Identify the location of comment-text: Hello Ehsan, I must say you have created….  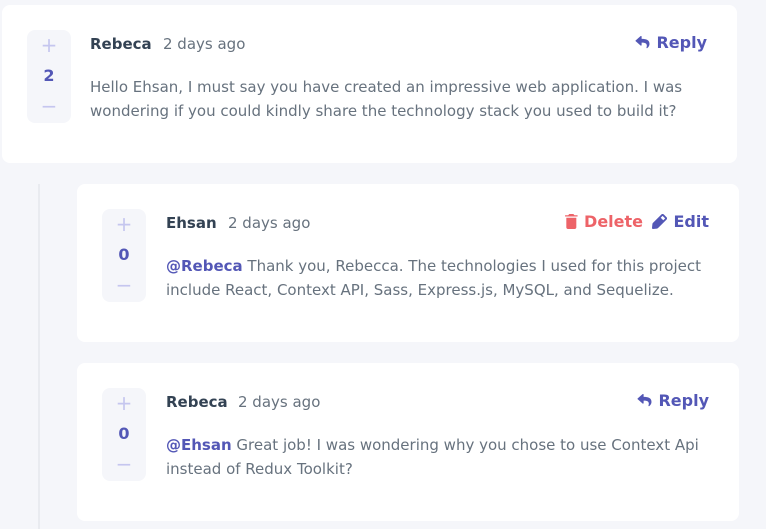
(386, 99).